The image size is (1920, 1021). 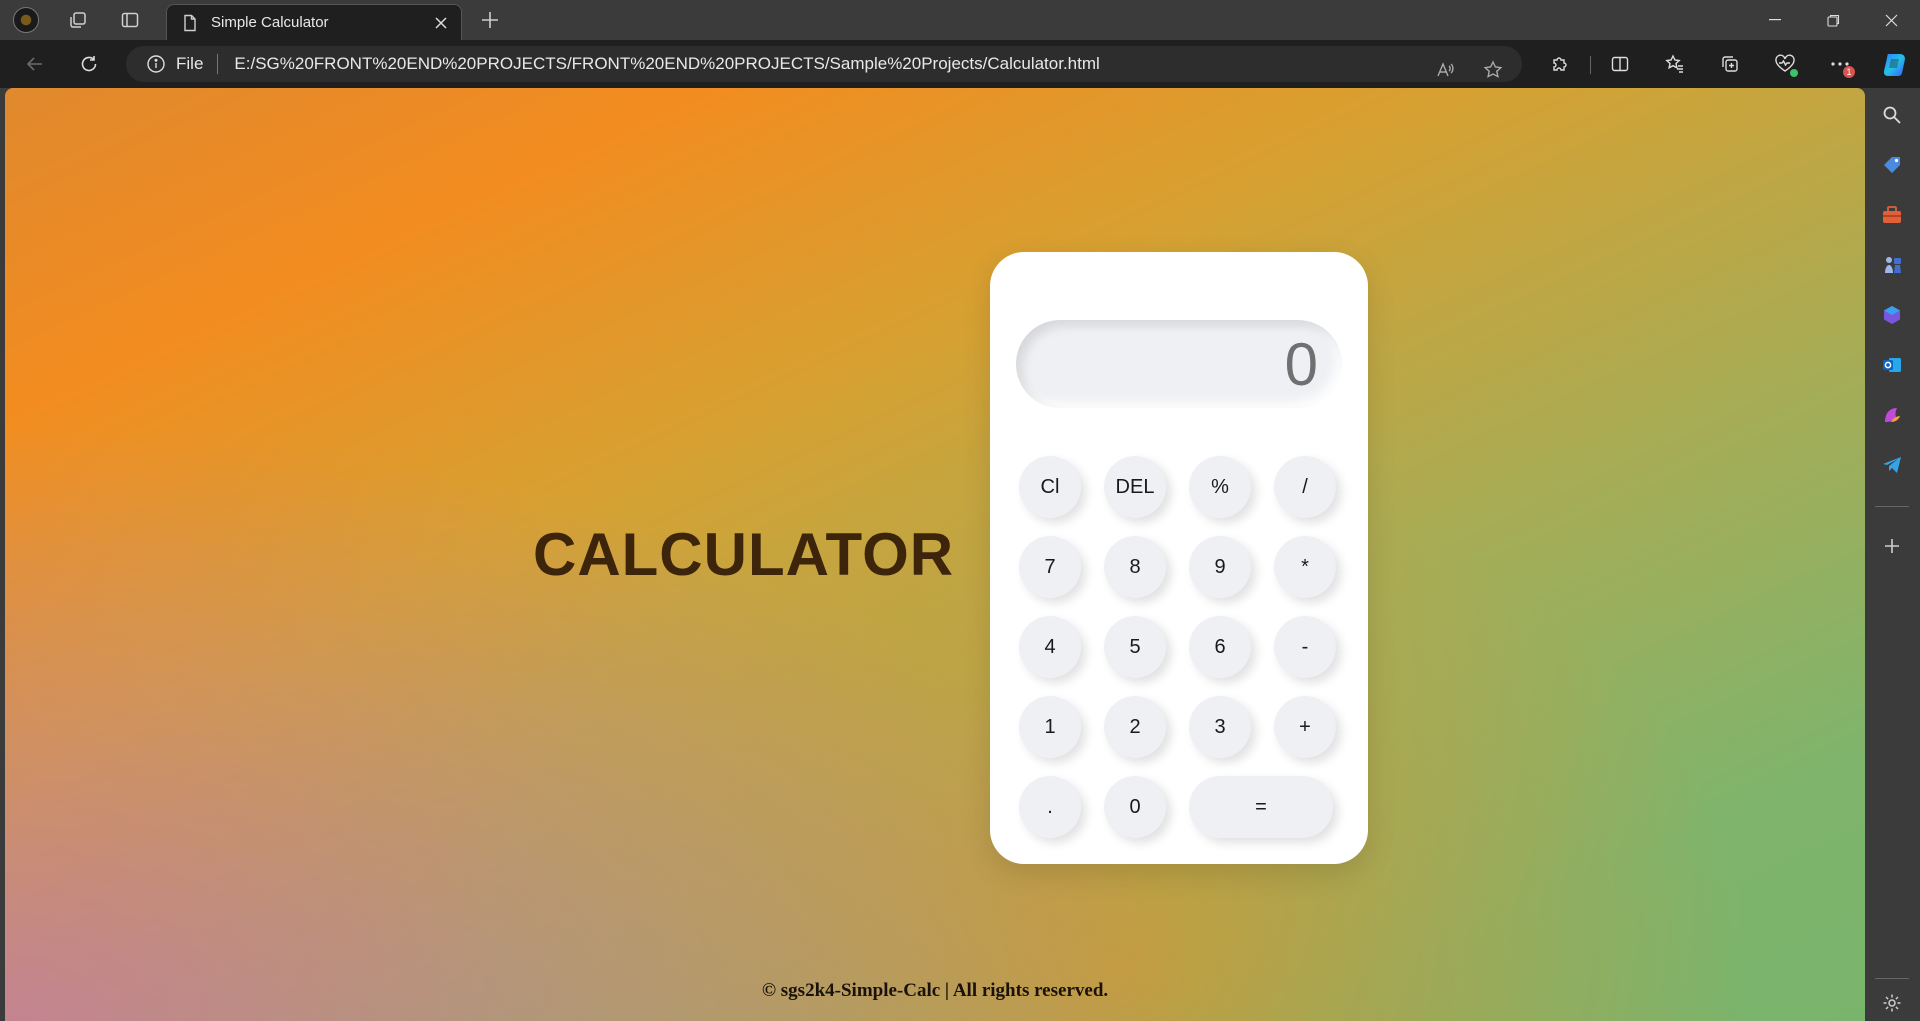 I want to click on page-title: CALCULATOR, so click(x=744, y=554).